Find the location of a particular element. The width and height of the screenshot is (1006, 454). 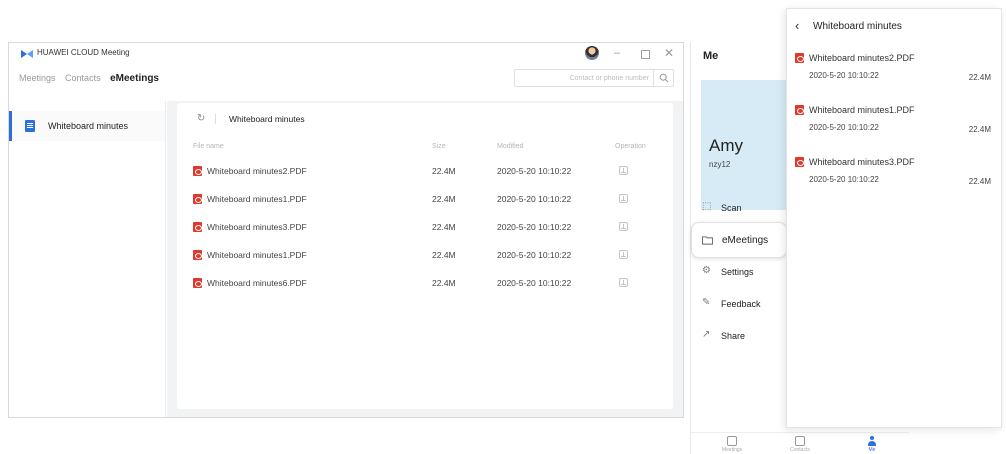

calendar-icon is located at coordinates (732, 441).